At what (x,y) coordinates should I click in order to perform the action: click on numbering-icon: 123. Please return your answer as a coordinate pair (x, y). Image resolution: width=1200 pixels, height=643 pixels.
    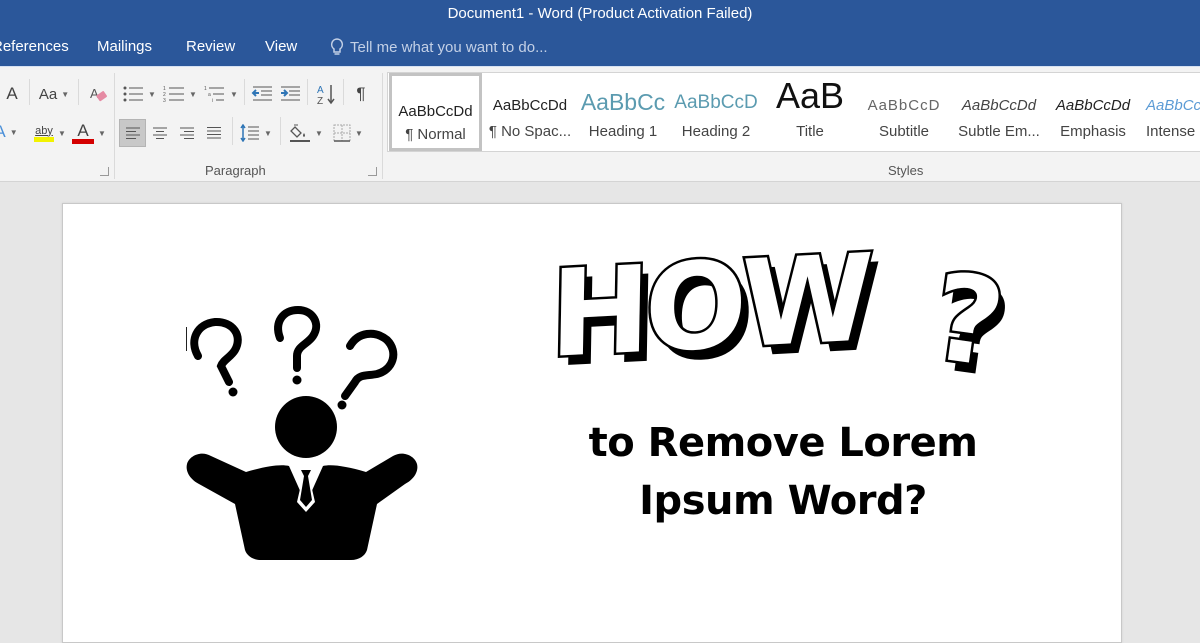
    Looking at the image, I should click on (174, 94).